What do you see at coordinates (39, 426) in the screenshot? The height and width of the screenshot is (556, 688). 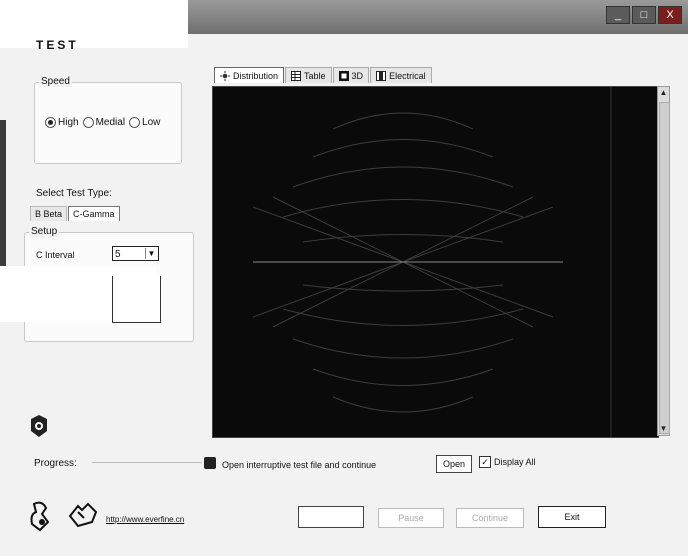 I see `gear-icon` at bounding box center [39, 426].